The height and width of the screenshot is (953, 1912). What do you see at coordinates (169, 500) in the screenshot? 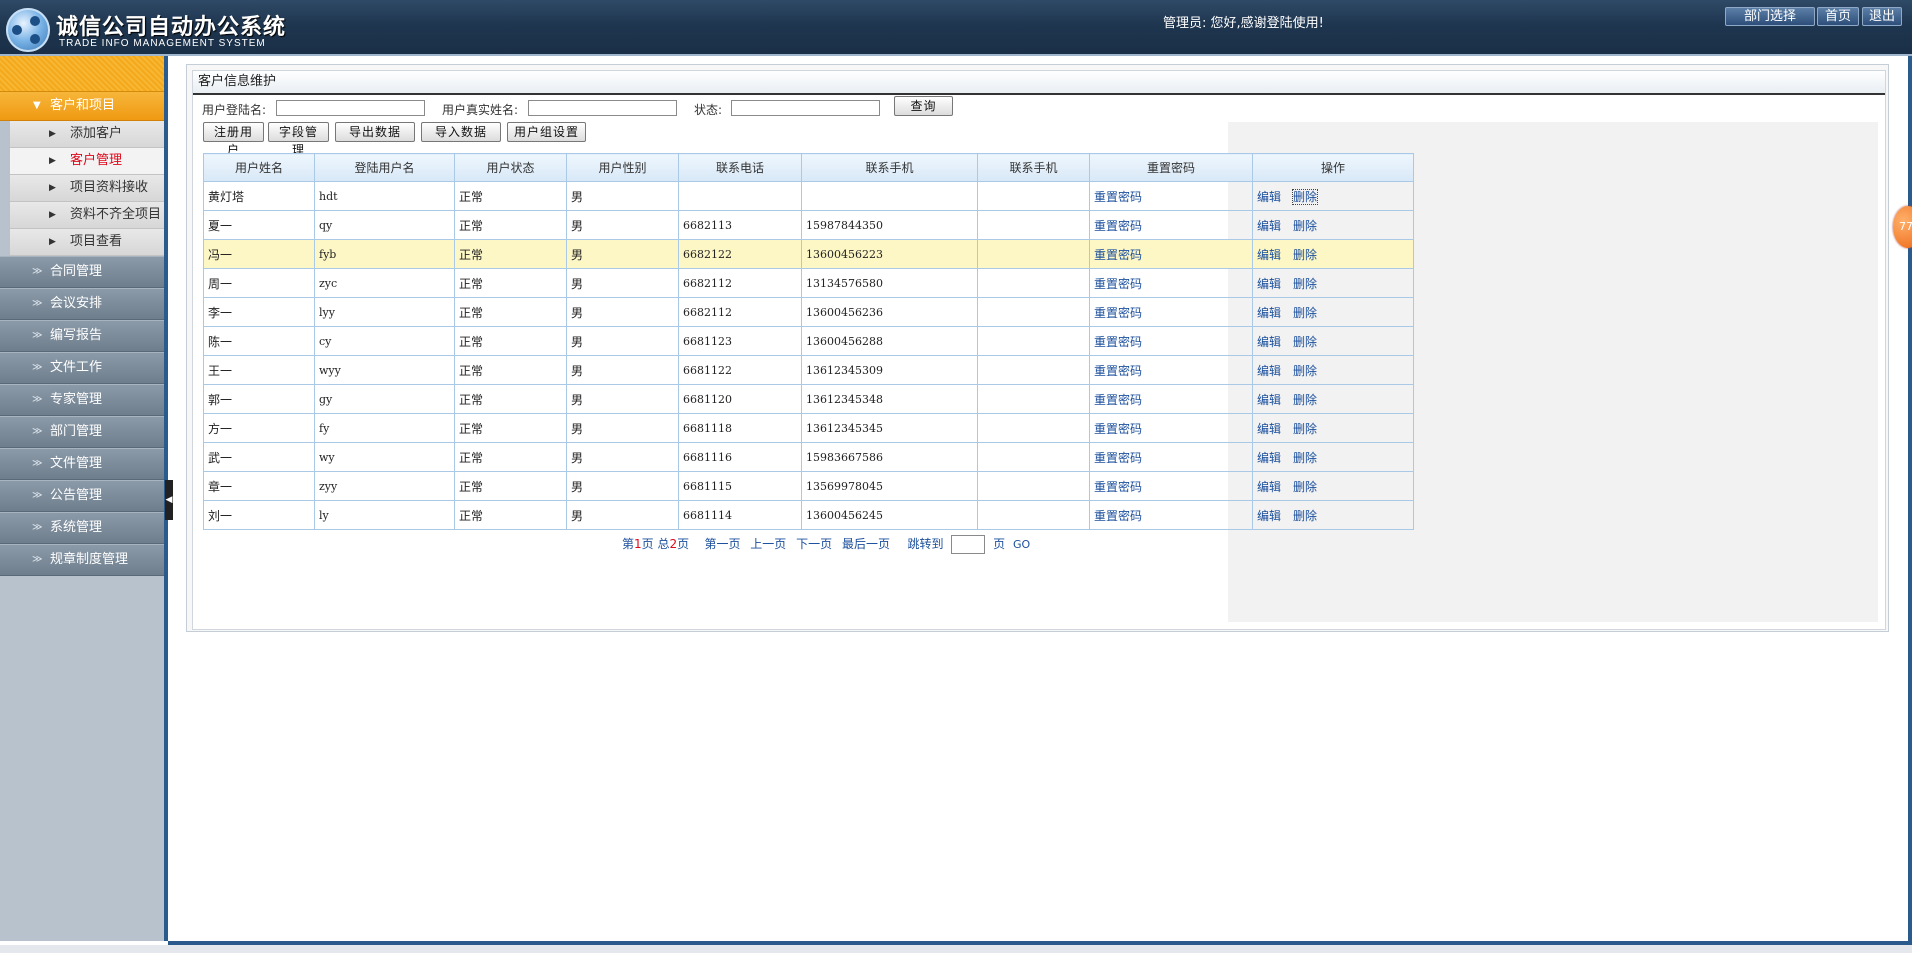
I see `sidebar-collapse-handle: ◀` at bounding box center [169, 500].